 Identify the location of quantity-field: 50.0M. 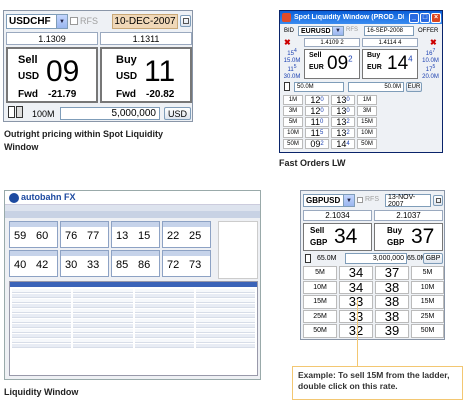
(319, 87).